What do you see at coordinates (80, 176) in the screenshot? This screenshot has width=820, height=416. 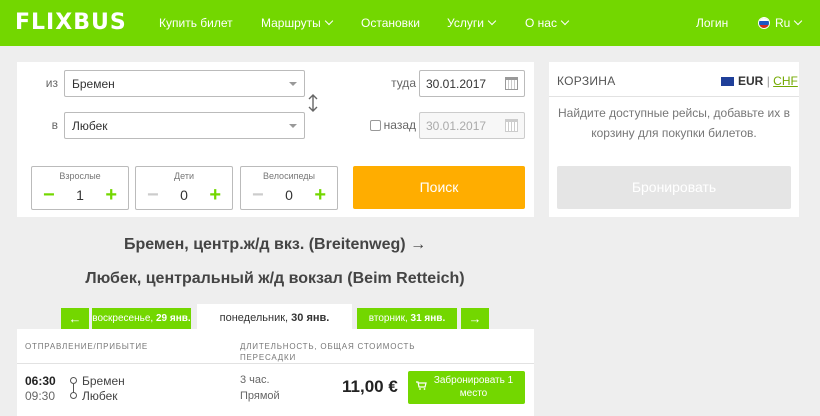 I see `adults-label: Взрослые` at bounding box center [80, 176].